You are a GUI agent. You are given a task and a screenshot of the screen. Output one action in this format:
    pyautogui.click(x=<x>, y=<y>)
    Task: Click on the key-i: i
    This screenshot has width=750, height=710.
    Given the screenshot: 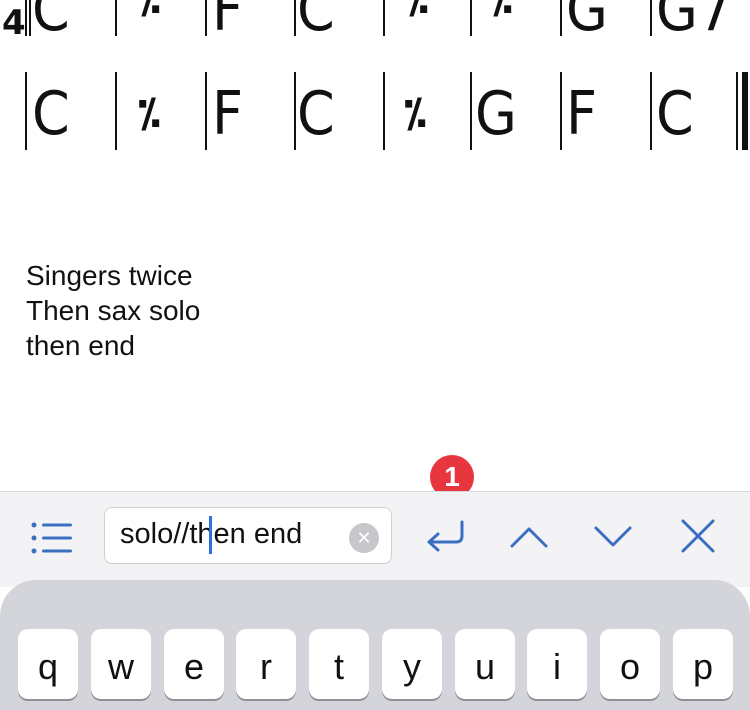 What is the action you would take?
    pyautogui.click(x=557, y=664)
    